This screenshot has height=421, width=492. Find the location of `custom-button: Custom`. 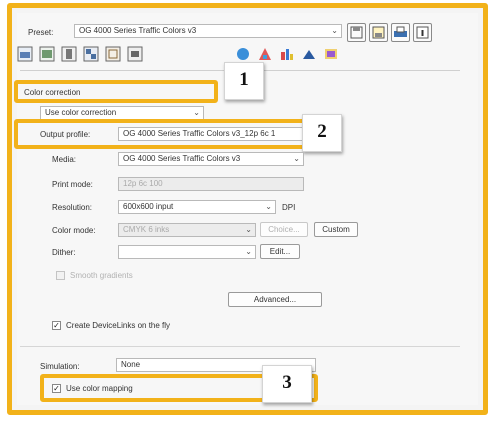

custom-button: Custom is located at coordinates (336, 229).